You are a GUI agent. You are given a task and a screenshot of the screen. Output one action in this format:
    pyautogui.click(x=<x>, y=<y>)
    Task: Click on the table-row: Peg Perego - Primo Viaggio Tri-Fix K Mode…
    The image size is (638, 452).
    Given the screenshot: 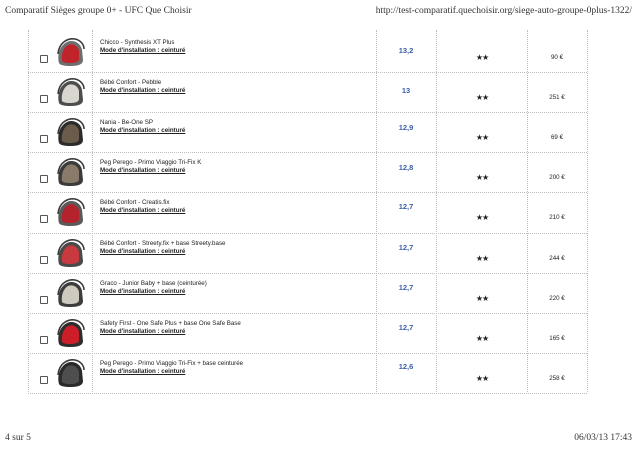 What is the action you would take?
    pyautogui.click(x=319, y=173)
    